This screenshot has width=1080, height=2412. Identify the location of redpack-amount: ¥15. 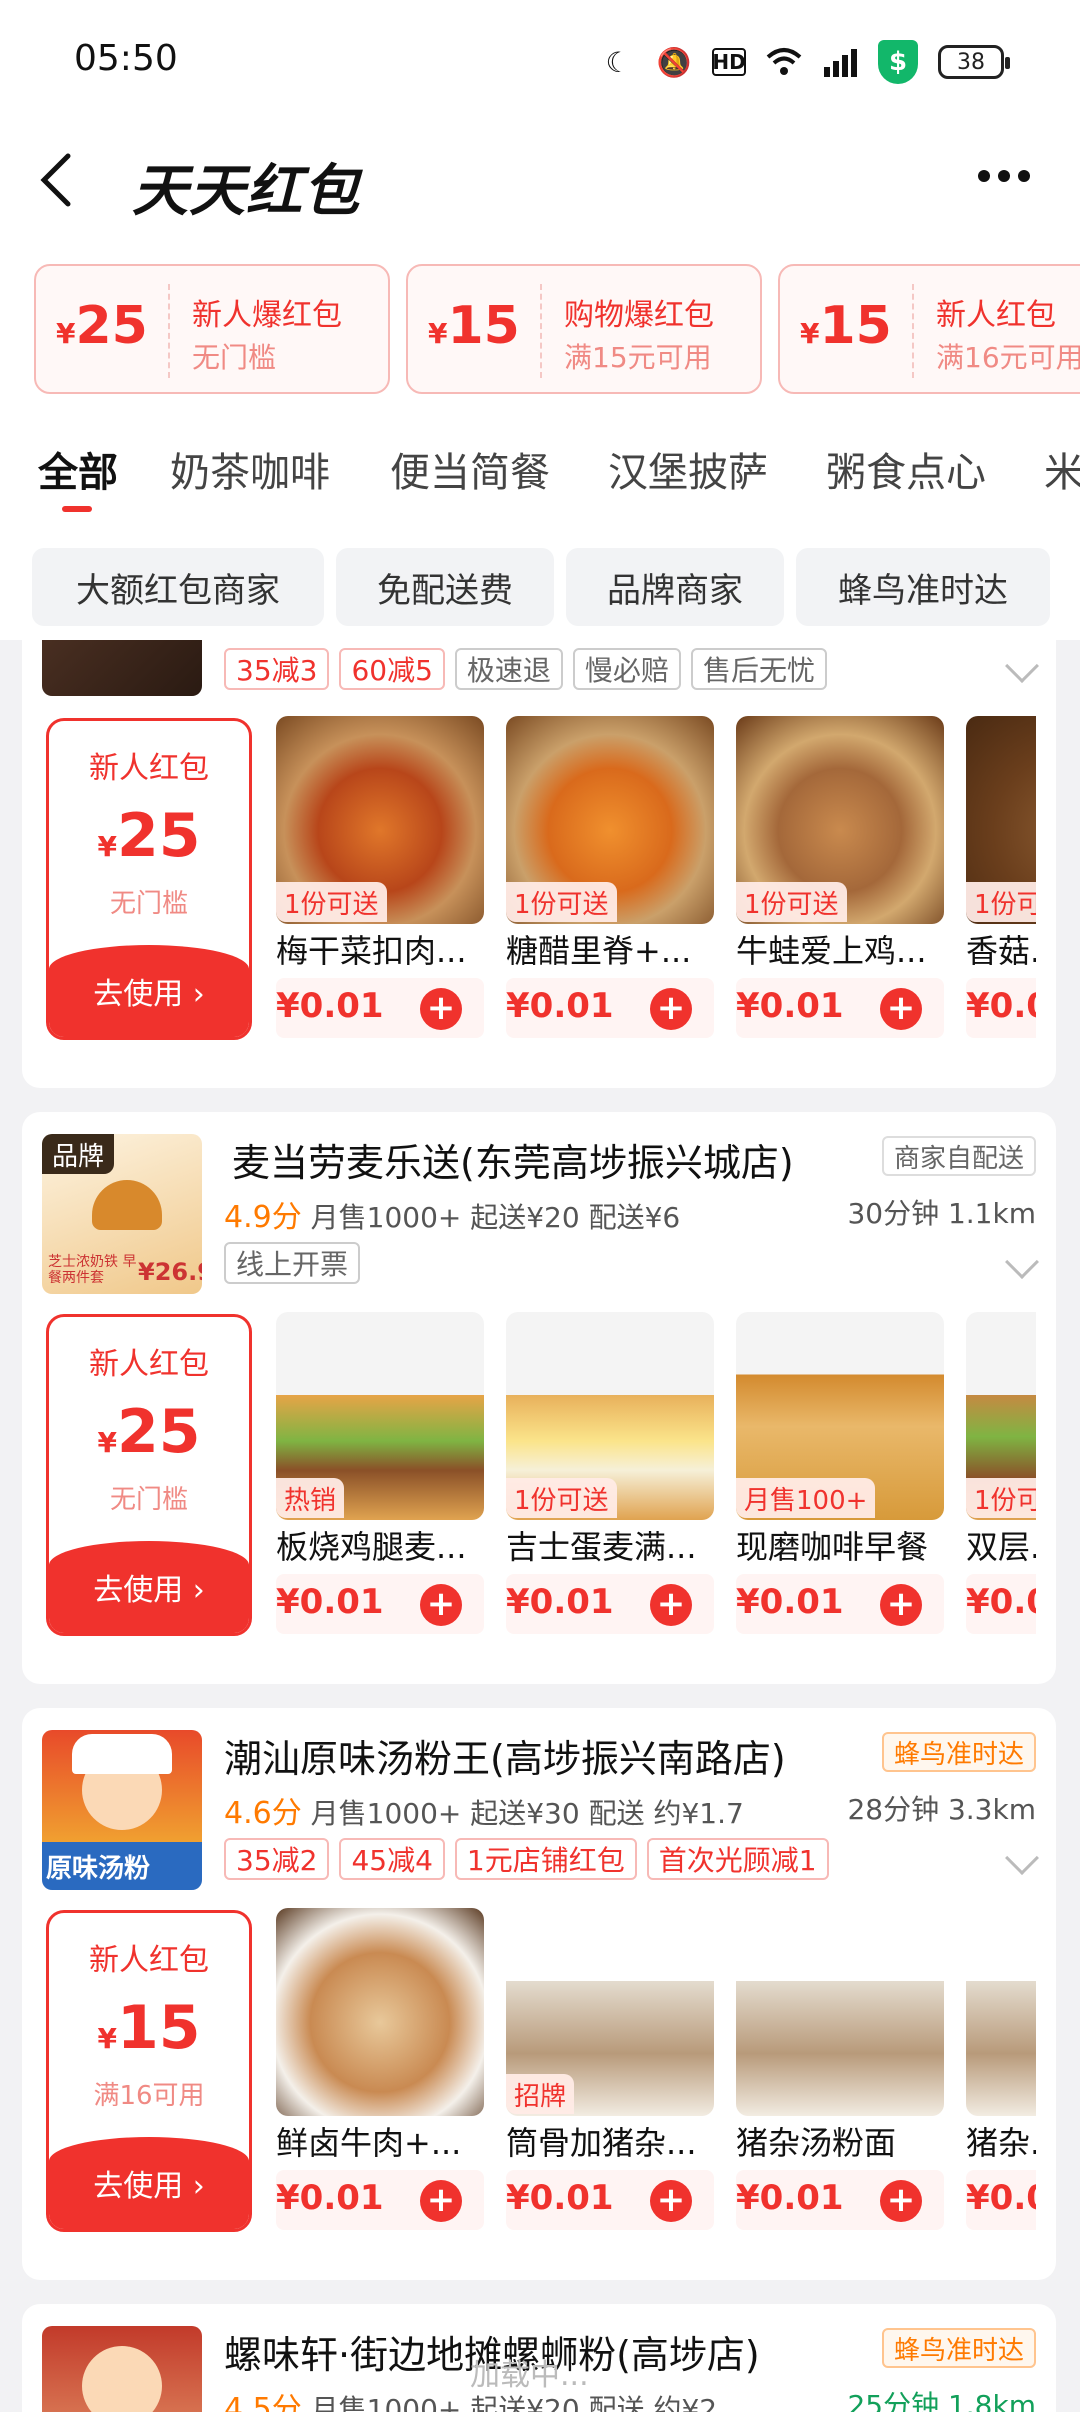
(149, 2028).